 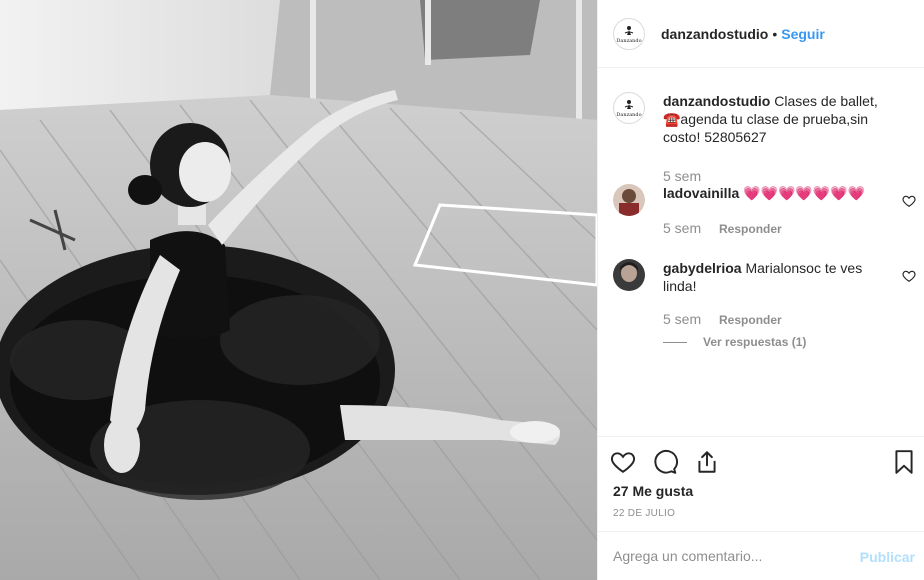 I want to click on post-actions: 27 Me gusta 22 DE JULIO, so click(x=761, y=483).